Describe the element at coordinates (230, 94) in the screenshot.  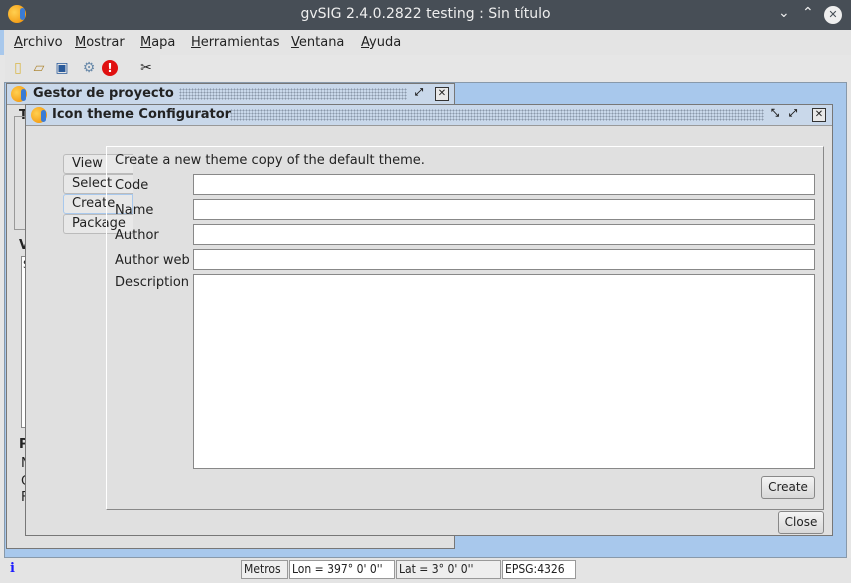
I see `project-manager-titlebar: Gestor de proyecto ⤢ ✕` at that location.